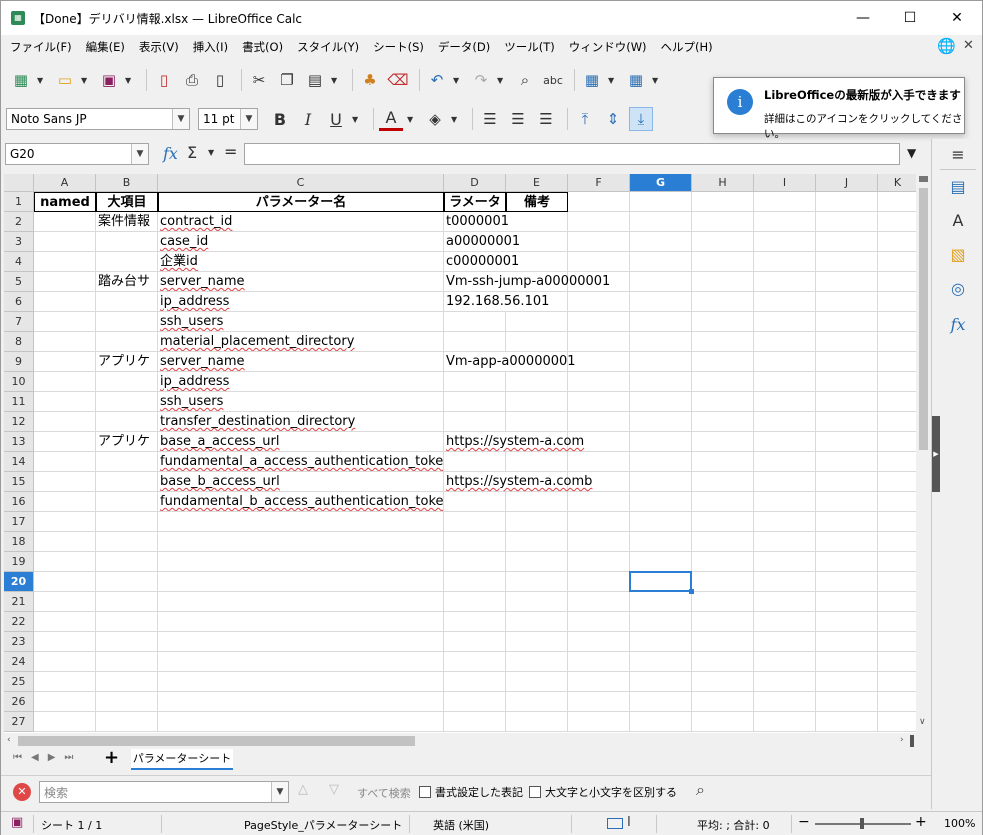 The height and width of the screenshot is (835, 983). Describe the element at coordinates (657, 80) in the screenshot. I see `column-dropdown-icon: ▼` at that location.